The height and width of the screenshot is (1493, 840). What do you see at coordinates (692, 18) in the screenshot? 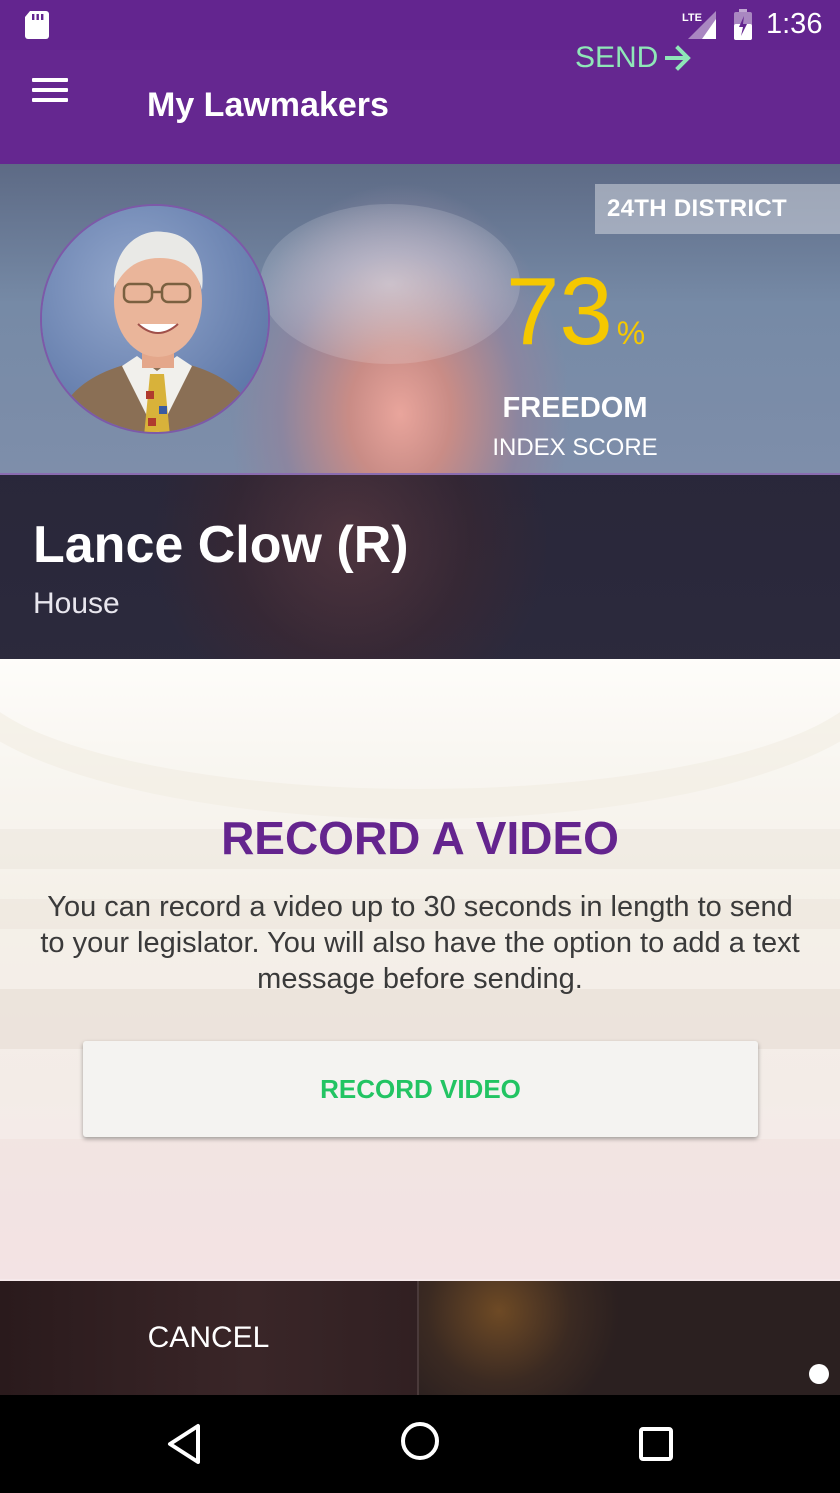
I see `network-label: LTE` at bounding box center [692, 18].